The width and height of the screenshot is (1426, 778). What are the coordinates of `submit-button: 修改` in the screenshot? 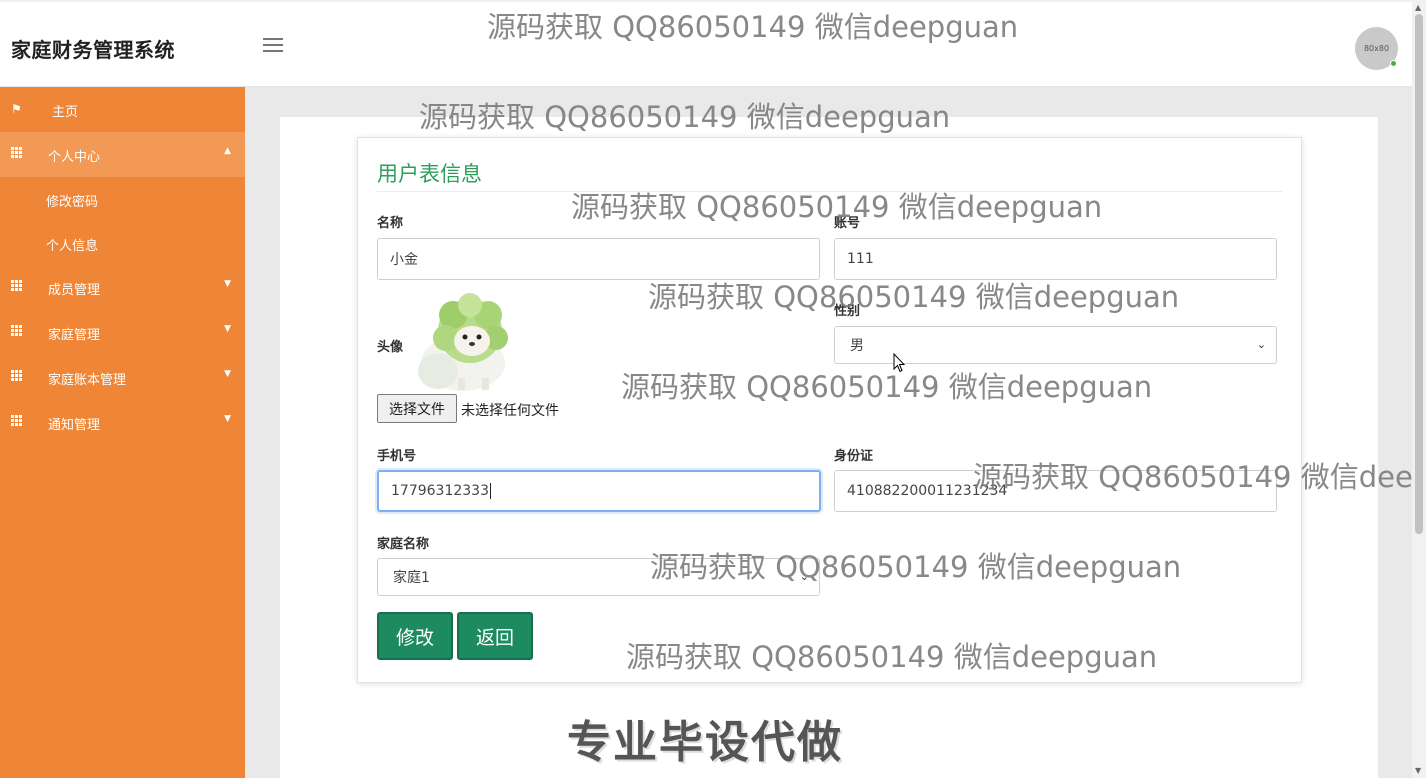 It's located at (415, 636).